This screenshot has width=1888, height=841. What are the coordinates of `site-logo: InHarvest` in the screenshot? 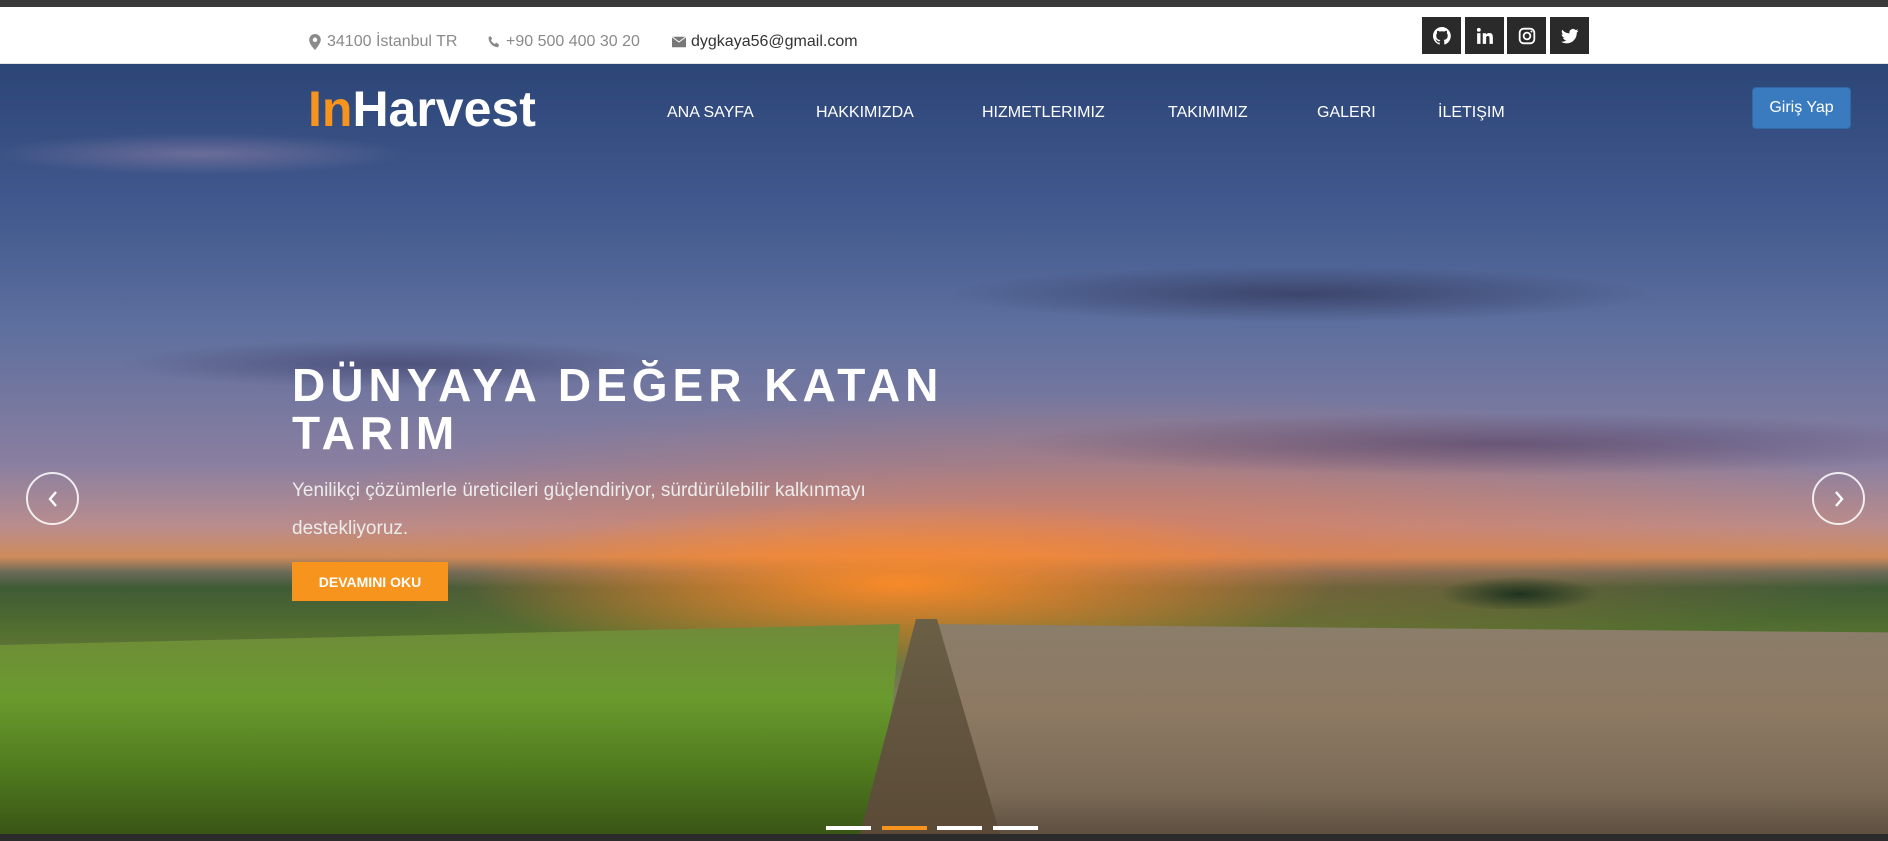 It's located at (422, 109).